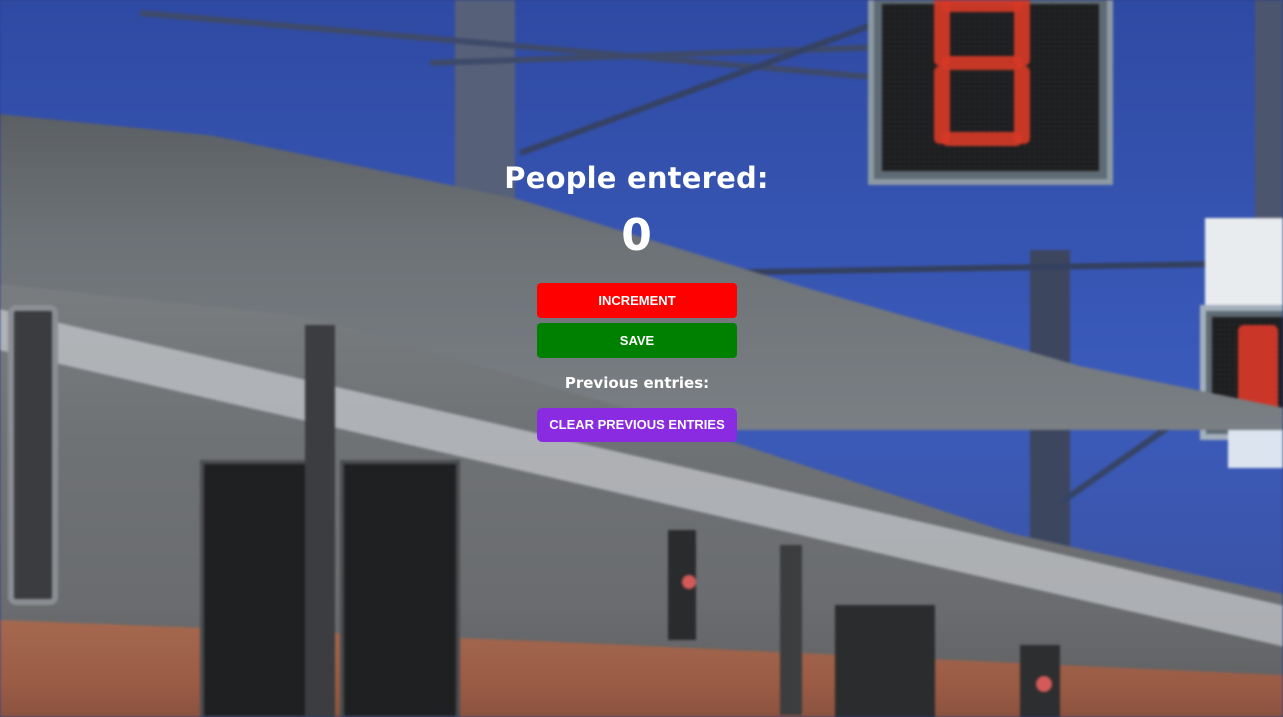  I want to click on count-display: 0, so click(636, 235).